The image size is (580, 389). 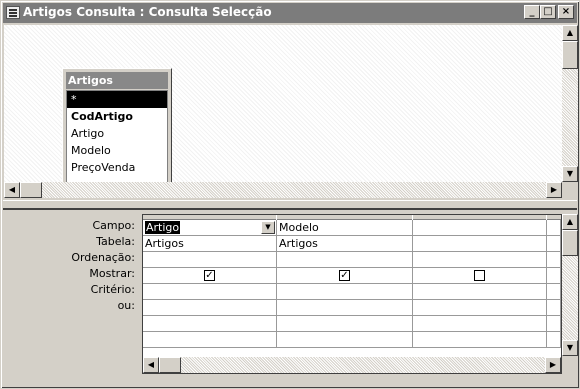 What do you see at coordinates (345, 244) in the screenshot?
I see `tabela-cell-2: Artigos` at bounding box center [345, 244].